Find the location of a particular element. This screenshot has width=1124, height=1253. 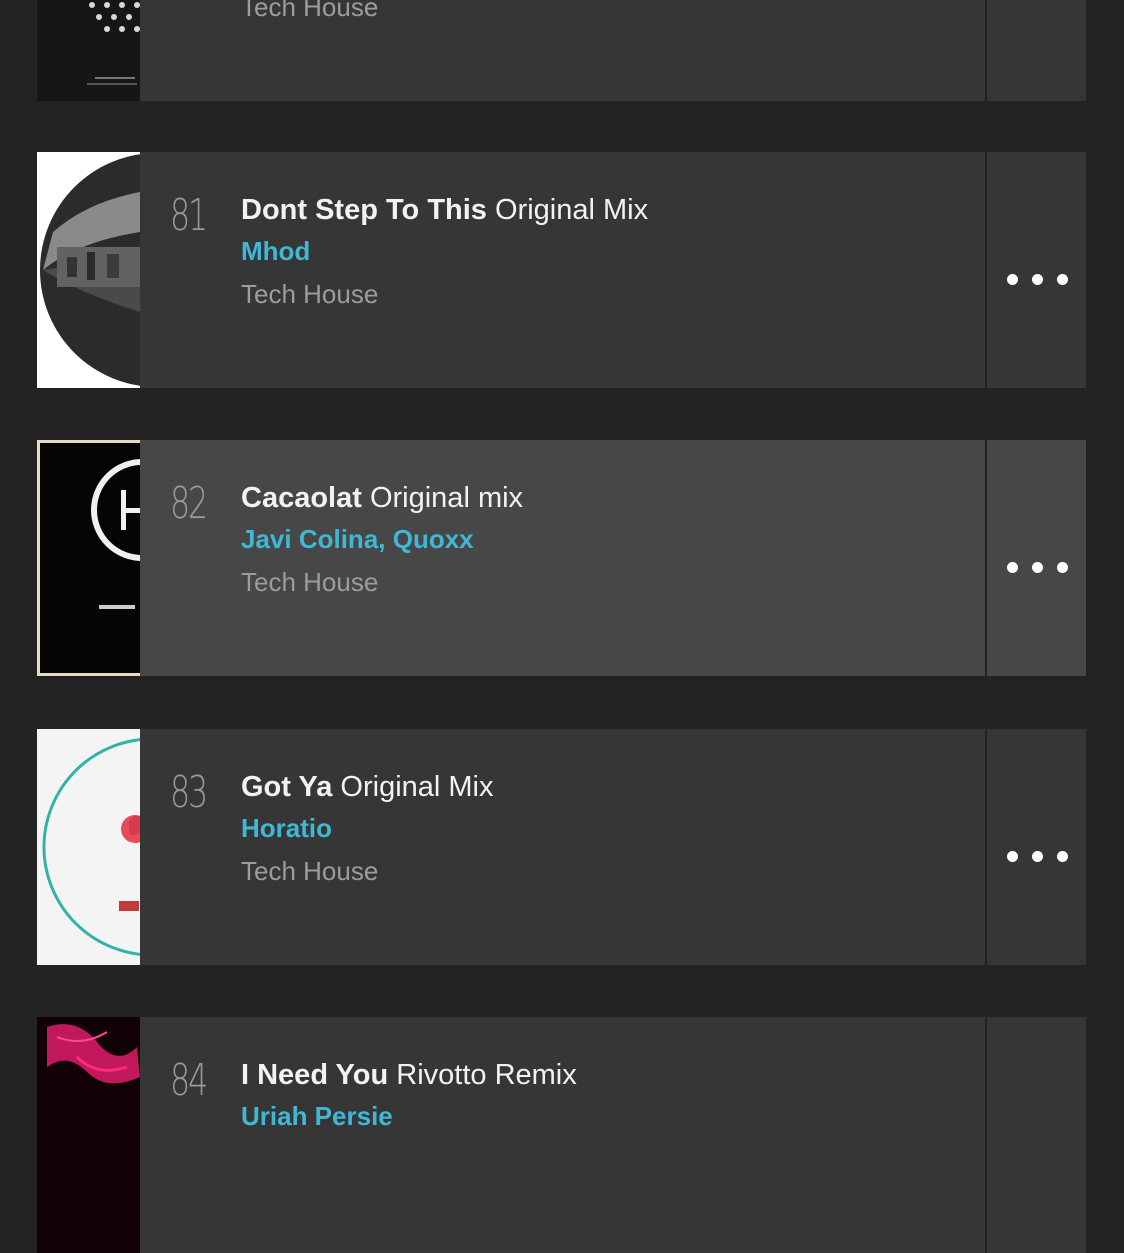

track-title: I Need You is located at coordinates (314, 1075).